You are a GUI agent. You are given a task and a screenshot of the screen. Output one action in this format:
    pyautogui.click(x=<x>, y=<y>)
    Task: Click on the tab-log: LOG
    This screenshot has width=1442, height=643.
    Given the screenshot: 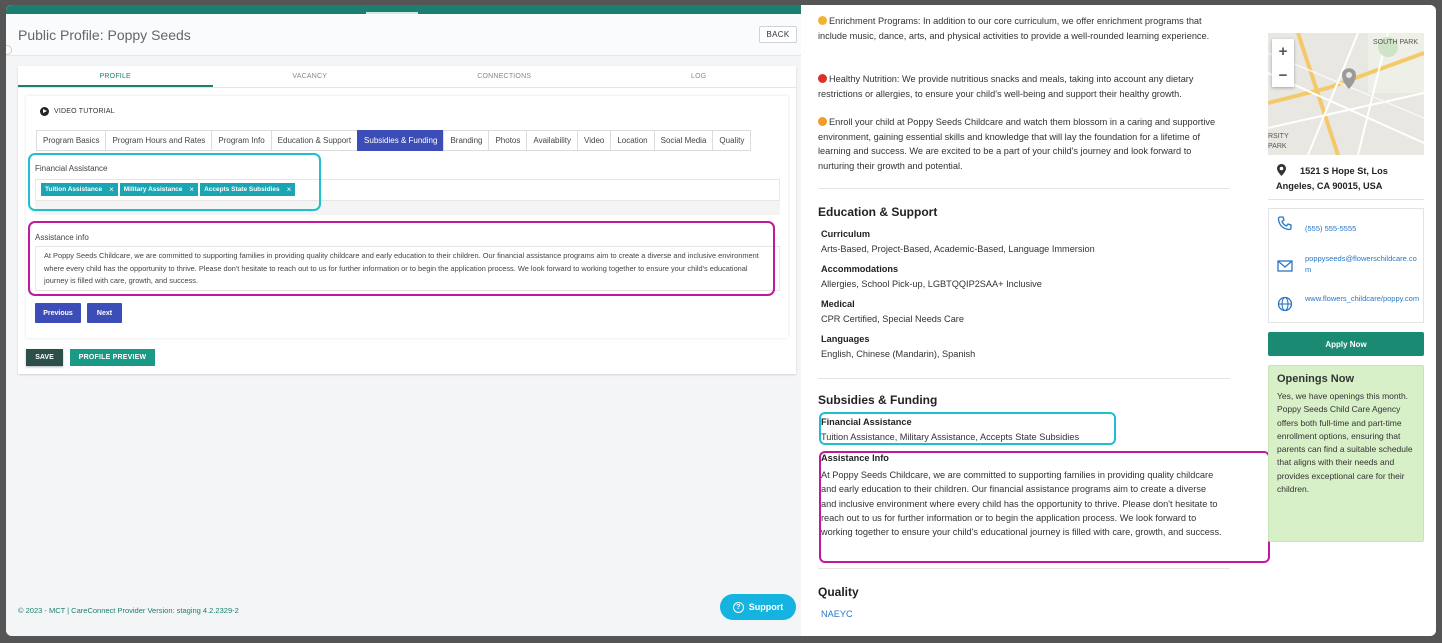 What is the action you would take?
    pyautogui.click(x=699, y=76)
    